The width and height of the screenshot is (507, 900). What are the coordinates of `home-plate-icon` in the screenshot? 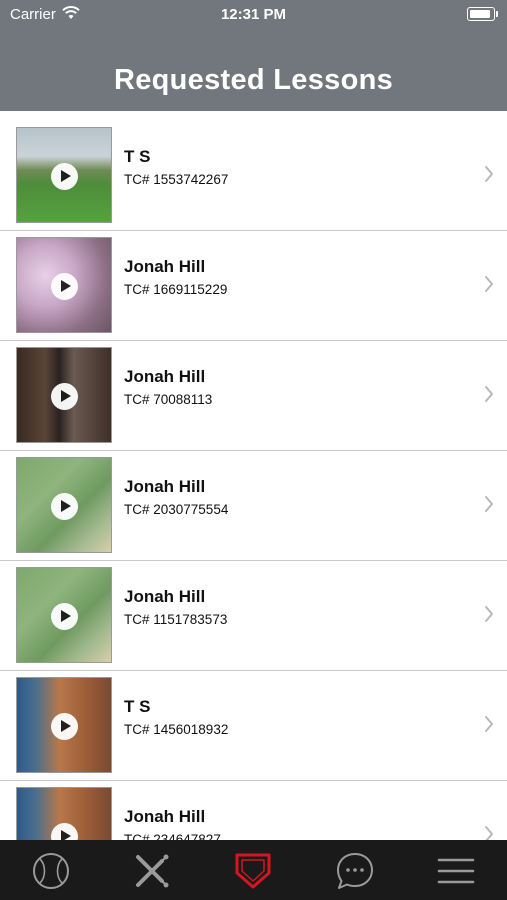 It's located at (253, 871).